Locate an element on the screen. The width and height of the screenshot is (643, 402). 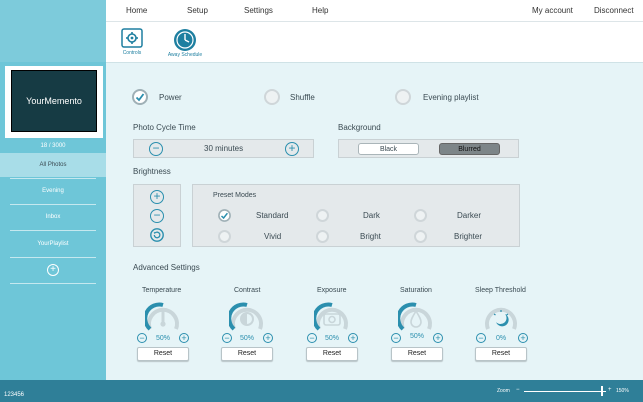
cycle-decrease-button: − is located at coordinates (156, 149).